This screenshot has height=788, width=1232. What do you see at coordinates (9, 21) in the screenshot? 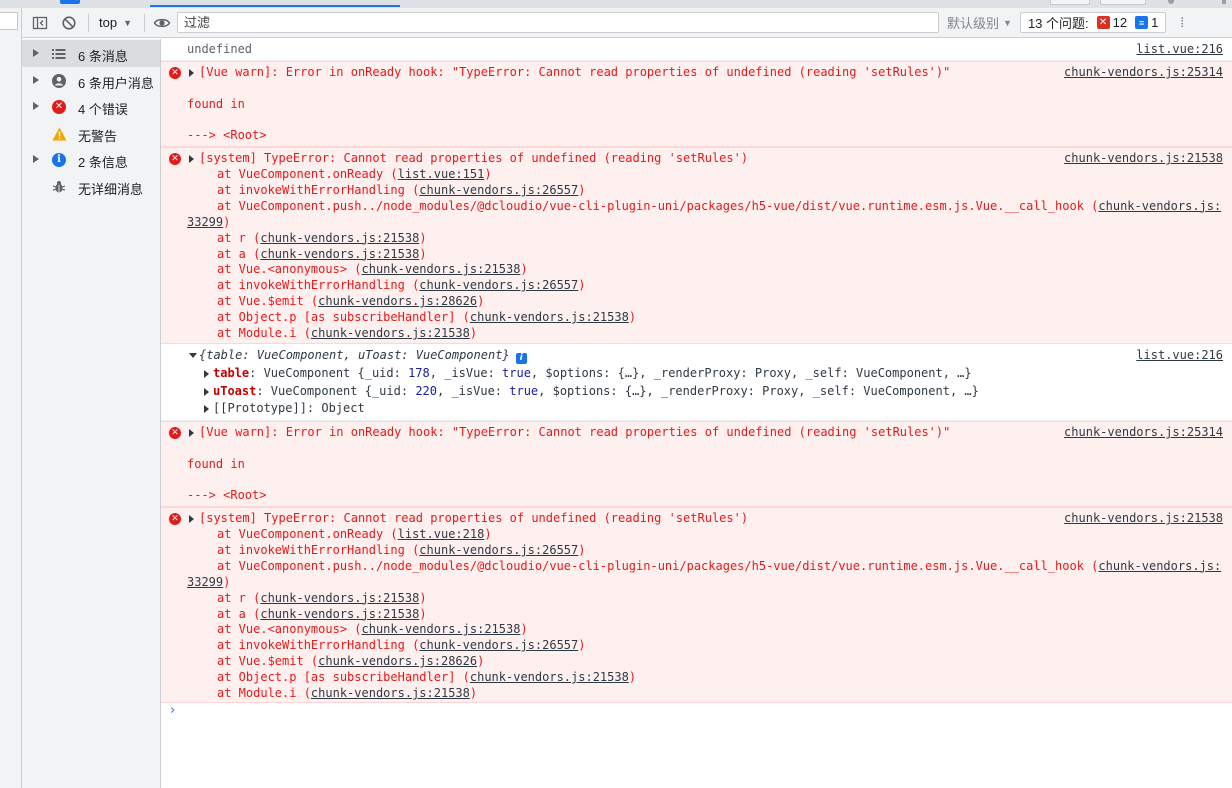
I see `left-edge-tab` at bounding box center [9, 21].